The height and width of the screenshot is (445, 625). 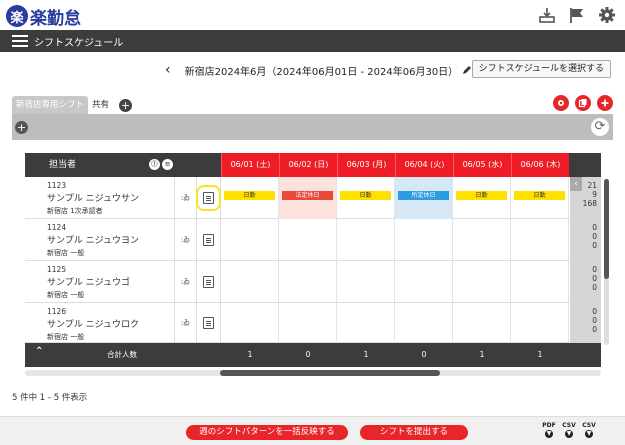 What do you see at coordinates (110, 281) in the screenshot?
I see `employee-name: サンプル ニジュウゴ` at bounding box center [110, 281].